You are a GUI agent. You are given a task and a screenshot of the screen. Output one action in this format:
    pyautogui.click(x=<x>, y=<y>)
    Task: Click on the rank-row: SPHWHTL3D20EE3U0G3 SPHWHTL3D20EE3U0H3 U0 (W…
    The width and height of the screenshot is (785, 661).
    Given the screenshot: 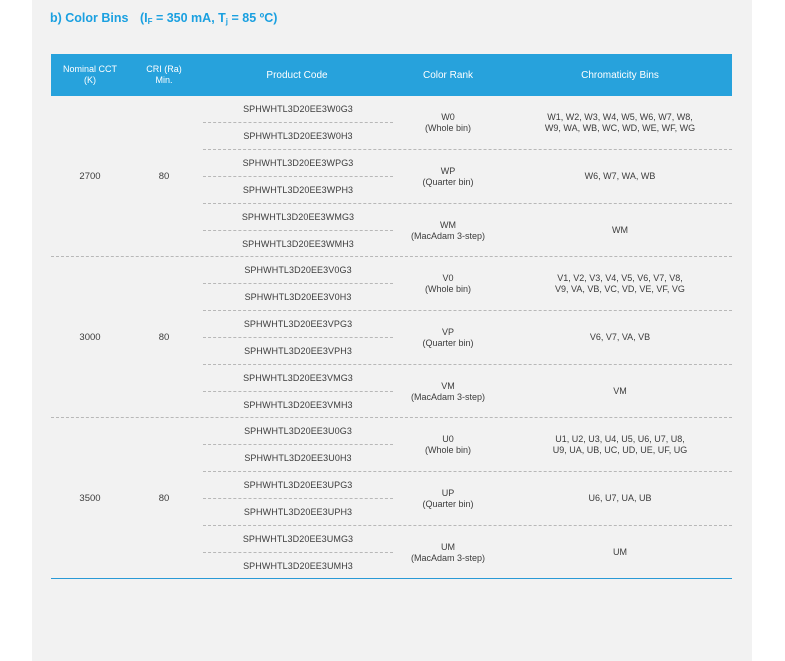 What is the action you would take?
    pyautogui.click(x=467, y=445)
    